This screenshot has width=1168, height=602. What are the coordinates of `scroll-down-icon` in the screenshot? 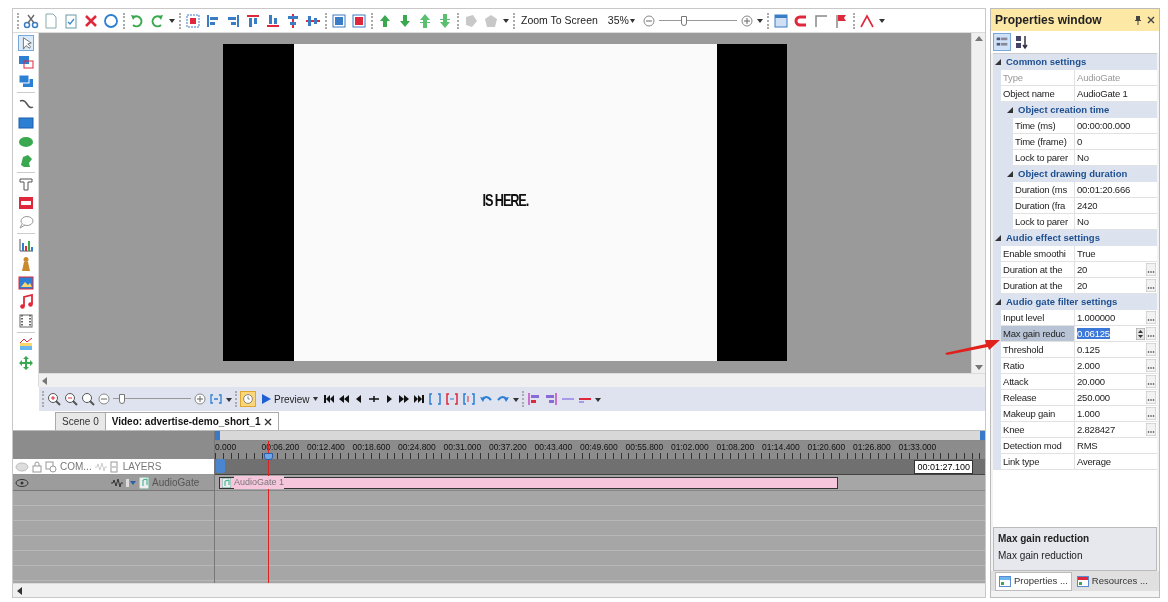 It's located at (978, 368).